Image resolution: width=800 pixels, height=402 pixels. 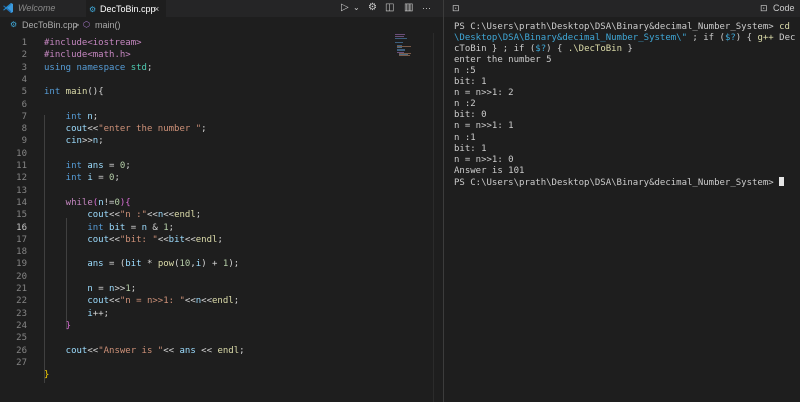 I want to click on code-token: !=, so click(x=109, y=202).